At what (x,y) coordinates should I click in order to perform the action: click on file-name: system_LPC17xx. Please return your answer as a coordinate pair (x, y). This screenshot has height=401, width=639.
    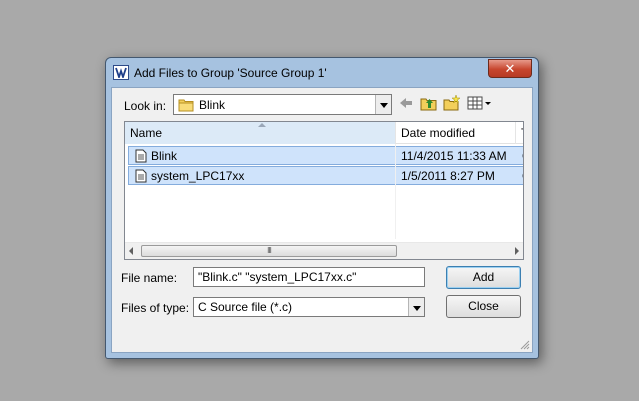
    Looking at the image, I should click on (198, 176).